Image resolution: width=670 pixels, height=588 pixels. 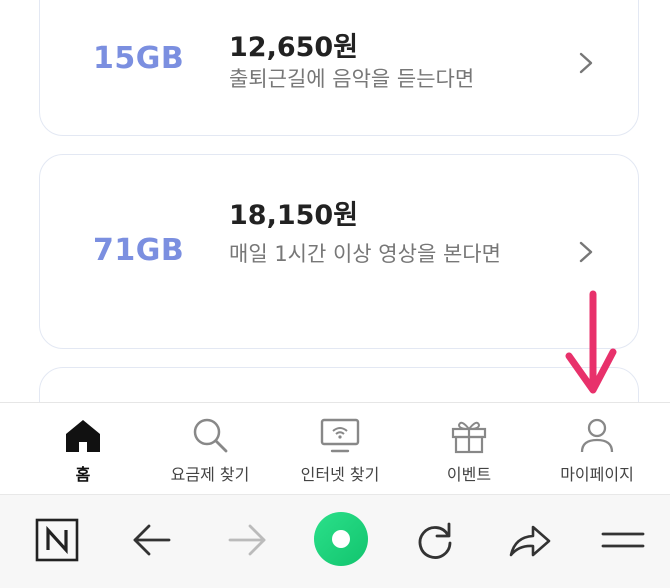 I want to click on plan-price: 18,150원, so click(x=294, y=215).